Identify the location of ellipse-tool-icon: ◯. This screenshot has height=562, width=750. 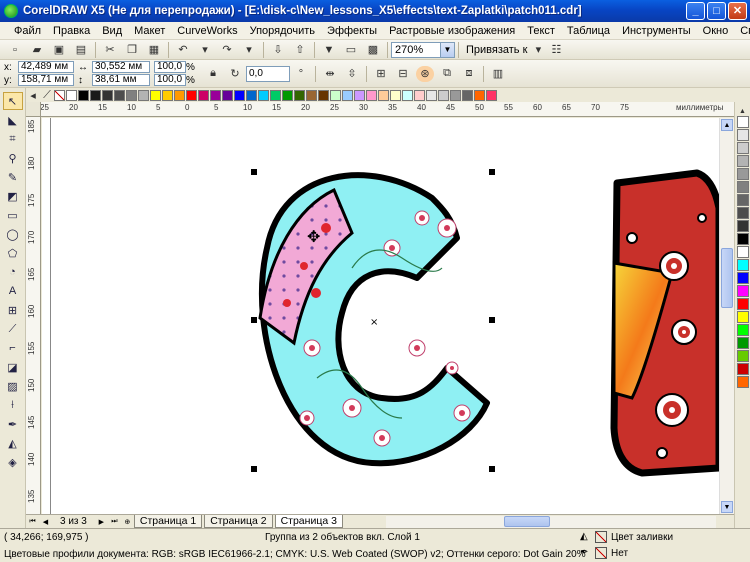
(13, 234).